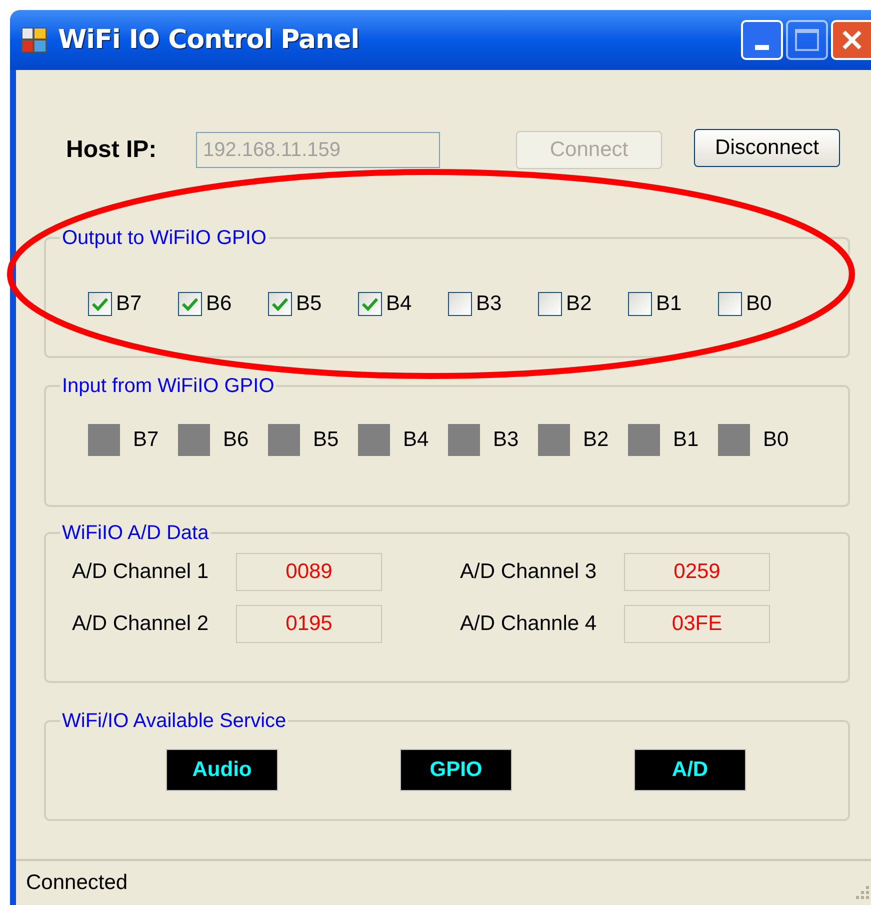 The image size is (871, 905). I want to click on channel-label: A/D Channel 2, so click(141, 624).